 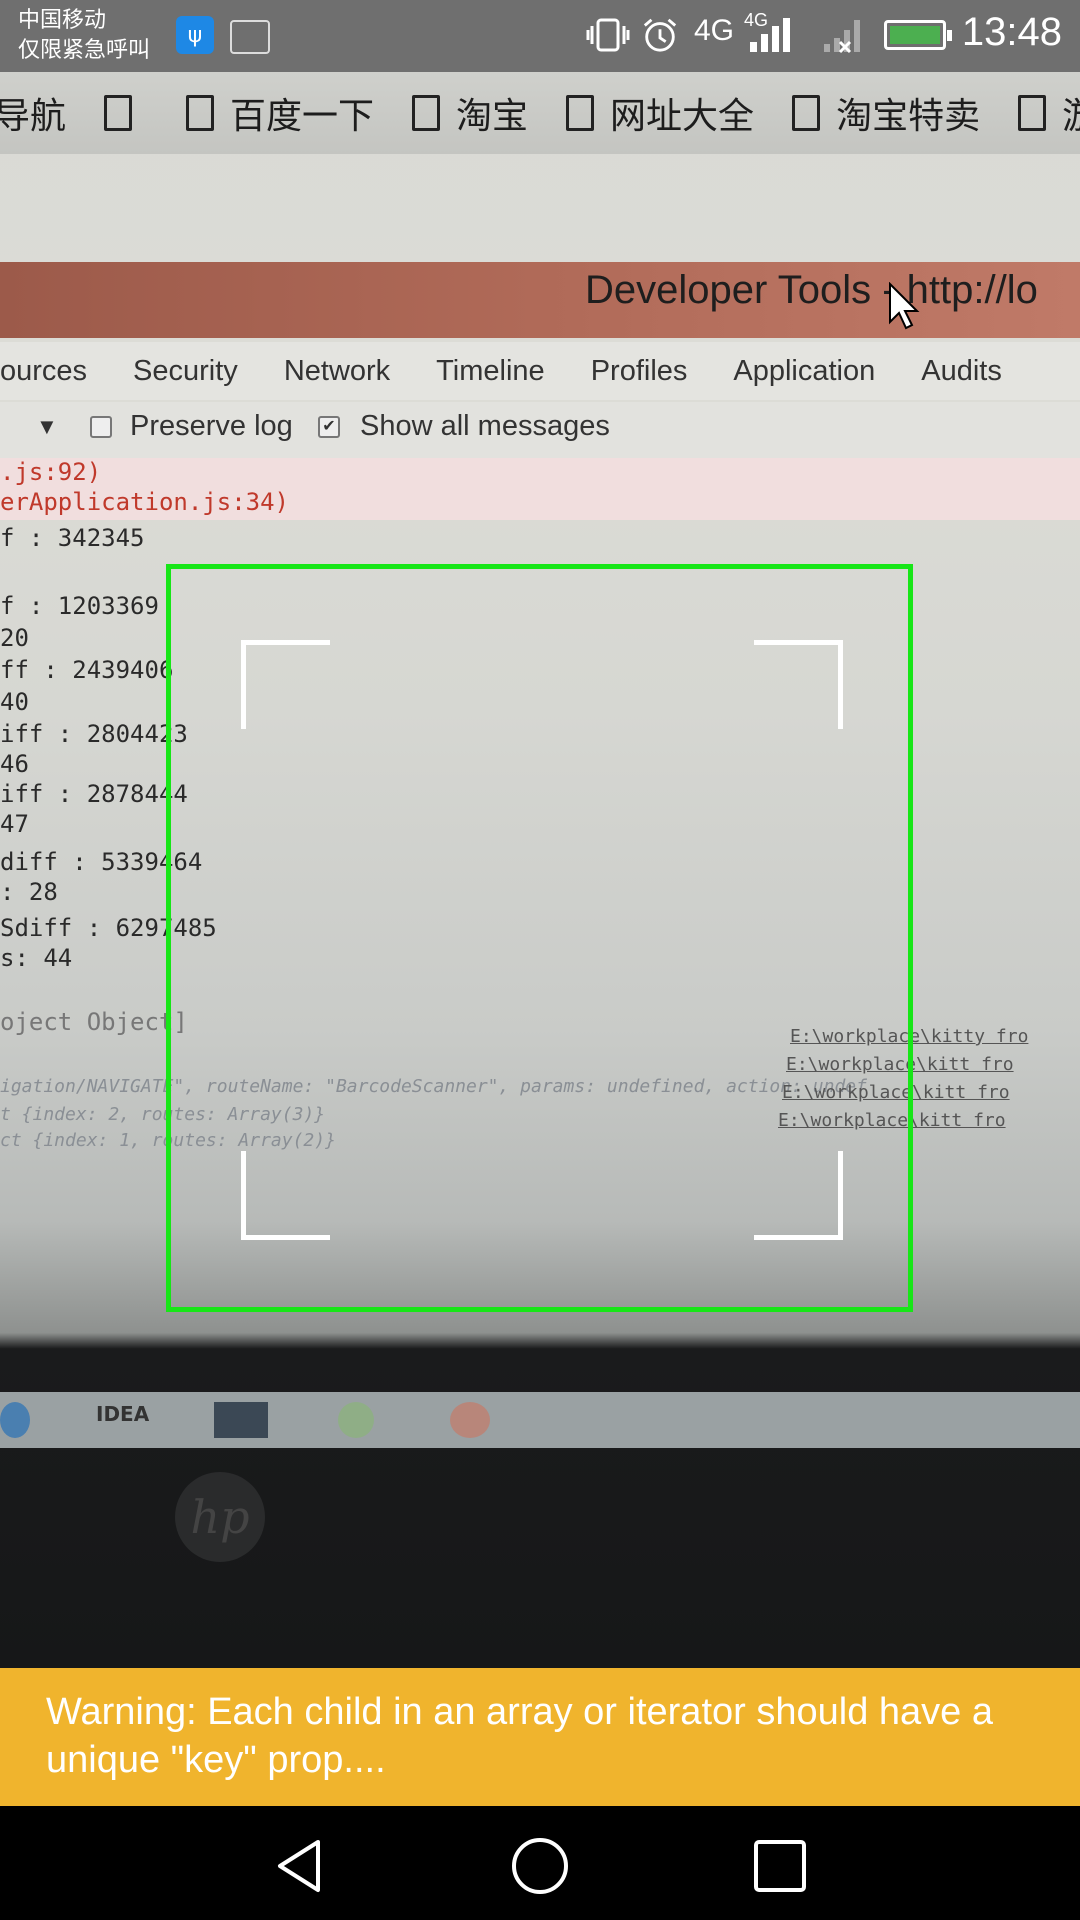 I want to click on bookmark-item: 淘宝, so click(x=470, y=113).